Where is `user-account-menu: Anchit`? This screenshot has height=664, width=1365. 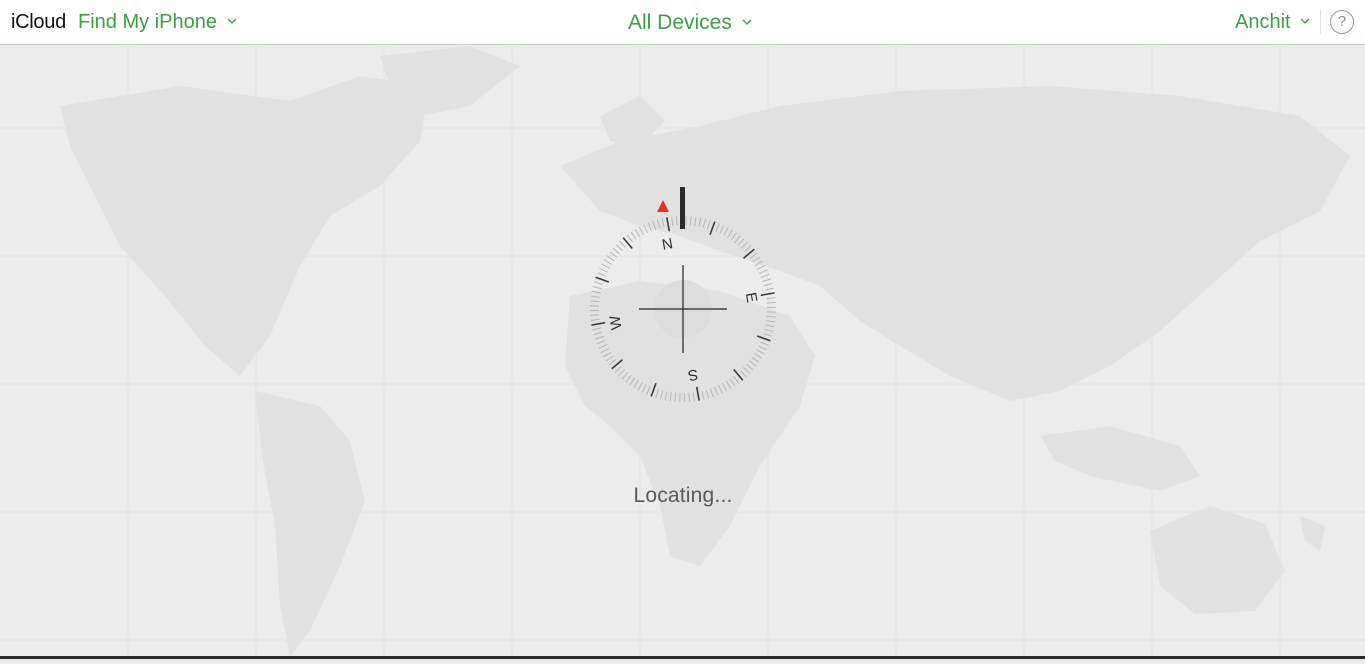
user-account-menu: Anchit is located at coordinates (1272, 22).